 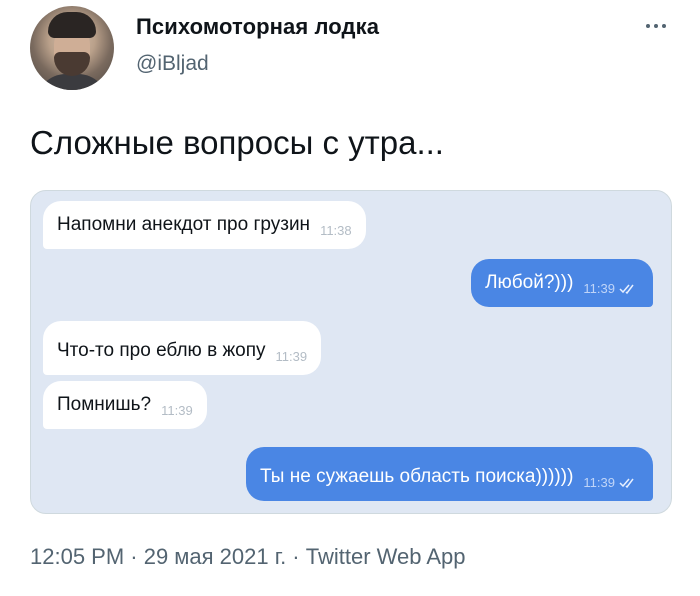 I want to click on author-display-name: Психомоторная лодка, so click(x=257, y=27).